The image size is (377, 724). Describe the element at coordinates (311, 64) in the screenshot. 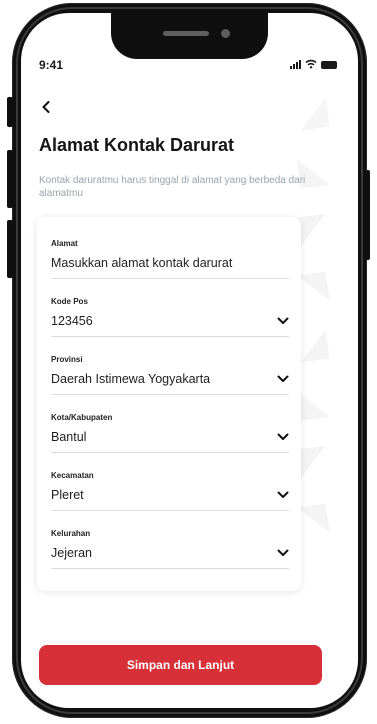

I see `wifi-icon` at that location.